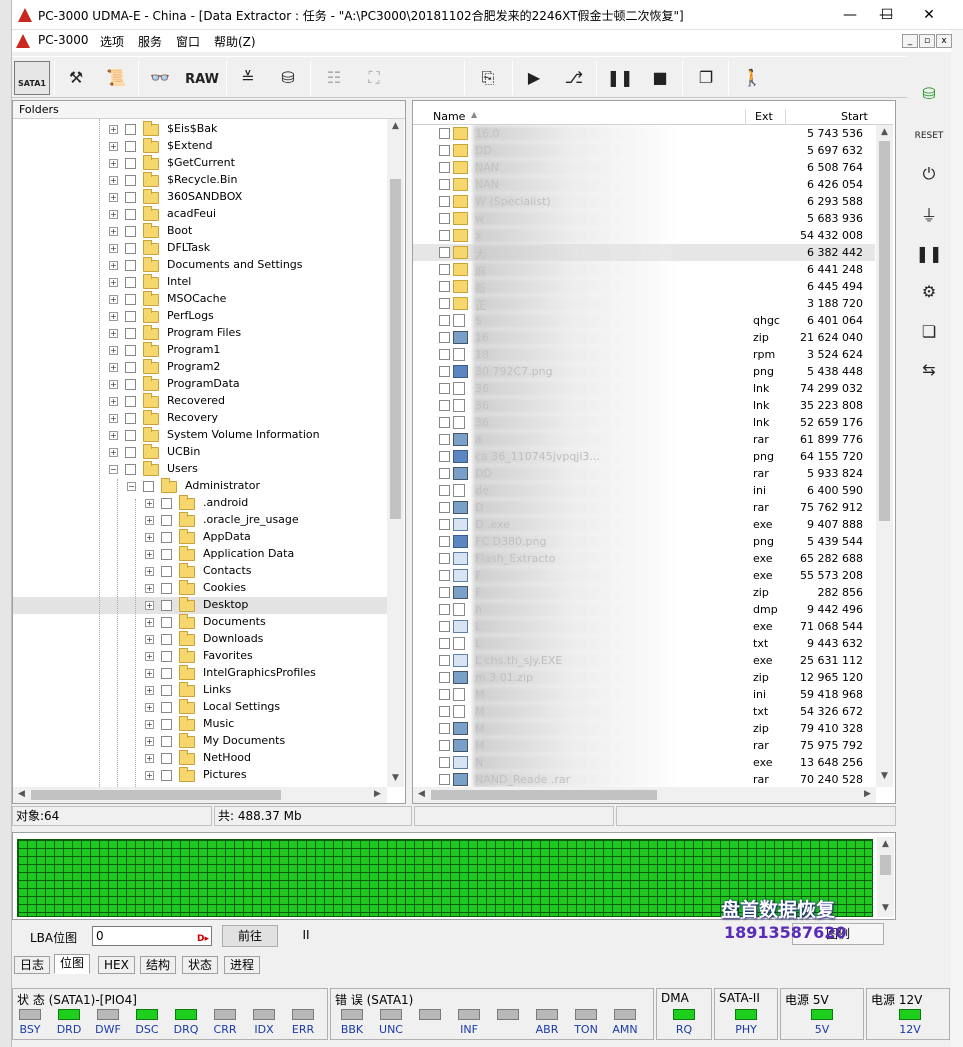  I want to click on map-scroll-thumb, so click(885, 865).